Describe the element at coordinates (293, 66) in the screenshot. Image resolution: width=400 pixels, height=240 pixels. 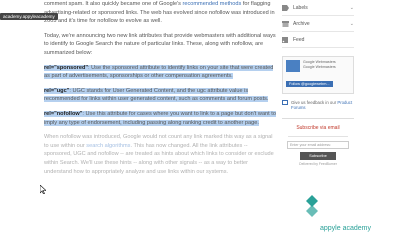
I see `avatar` at that location.